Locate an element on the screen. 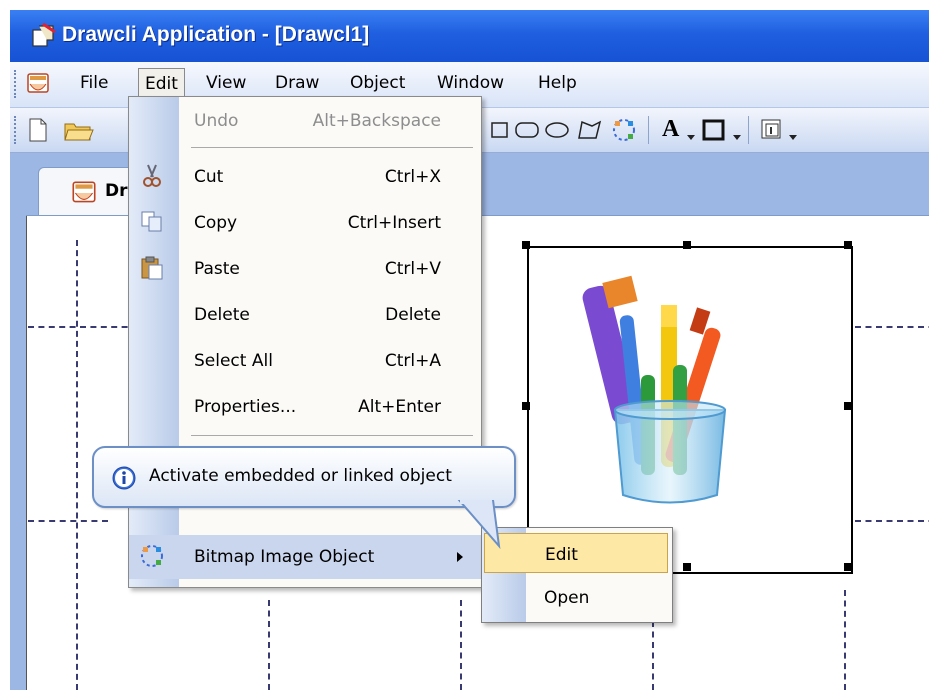  submenu-item-label: Edit is located at coordinates (561, 555).